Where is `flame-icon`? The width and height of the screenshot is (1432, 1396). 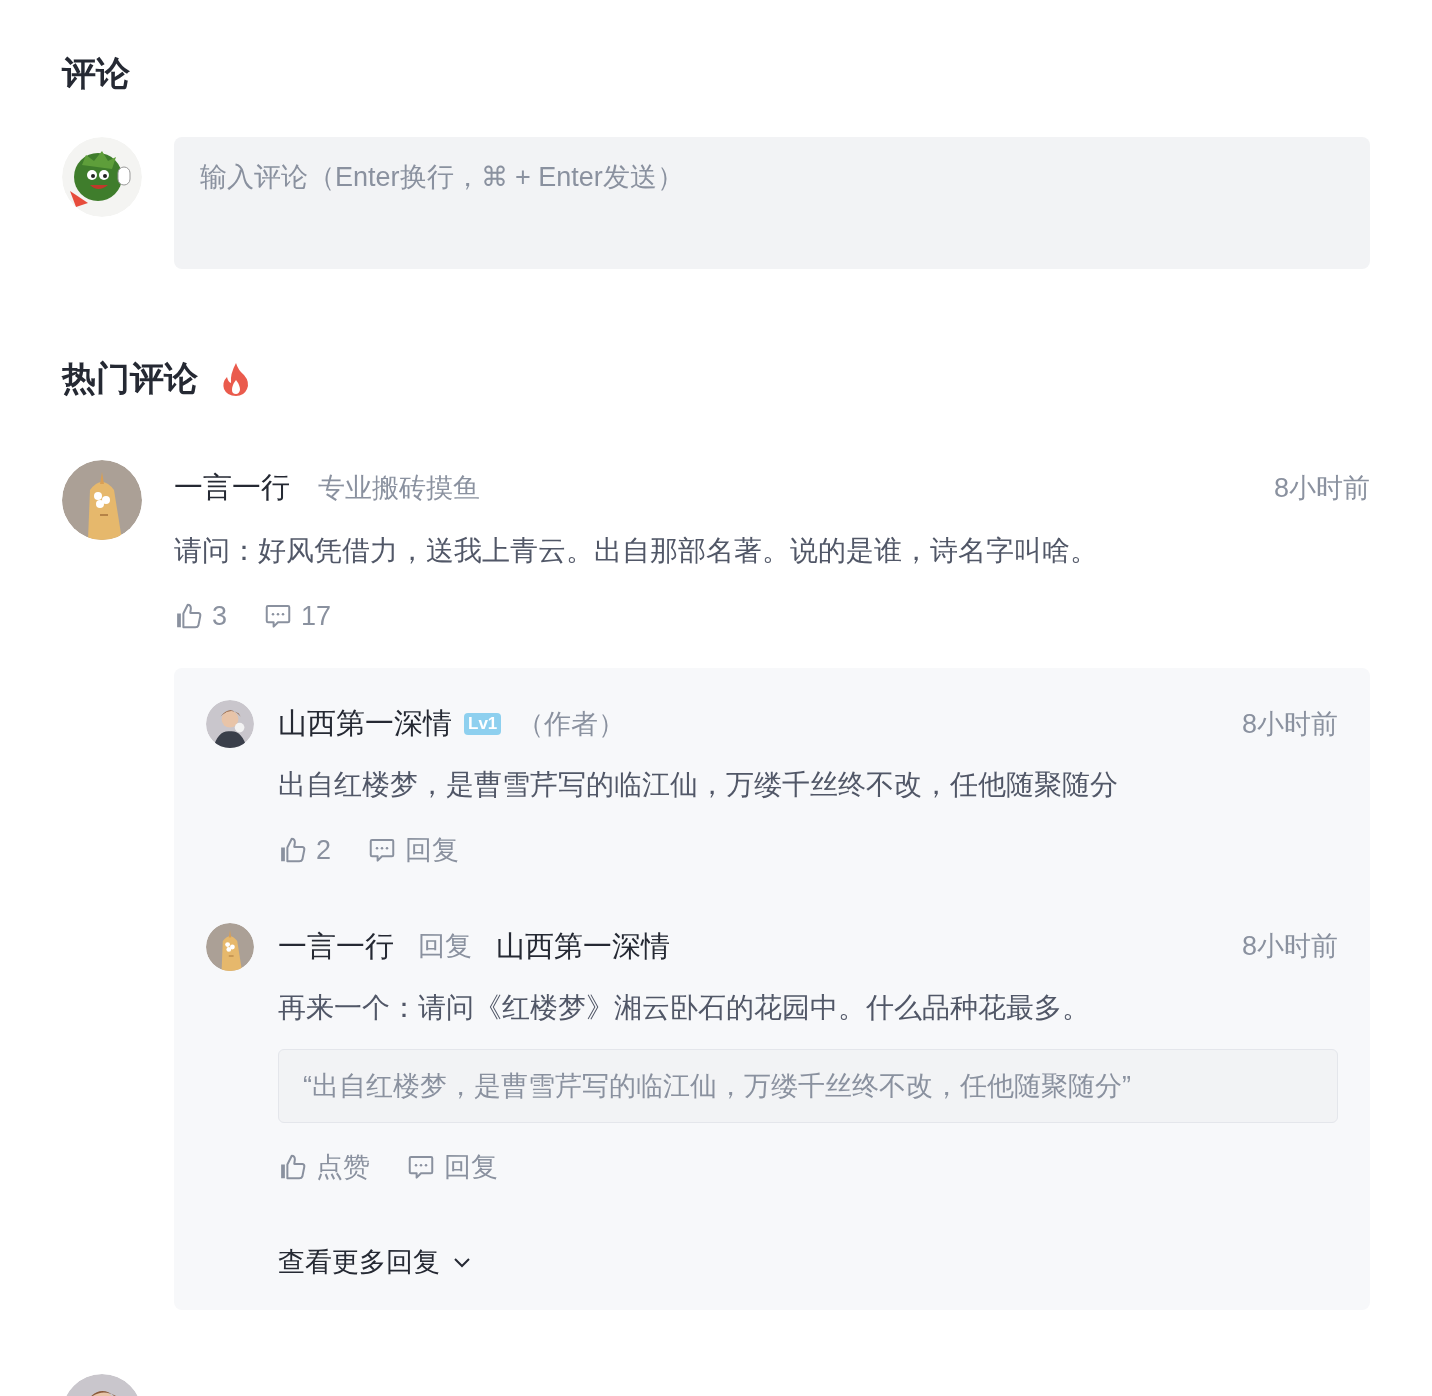
flame-icon is located at coordinates (236, 378).